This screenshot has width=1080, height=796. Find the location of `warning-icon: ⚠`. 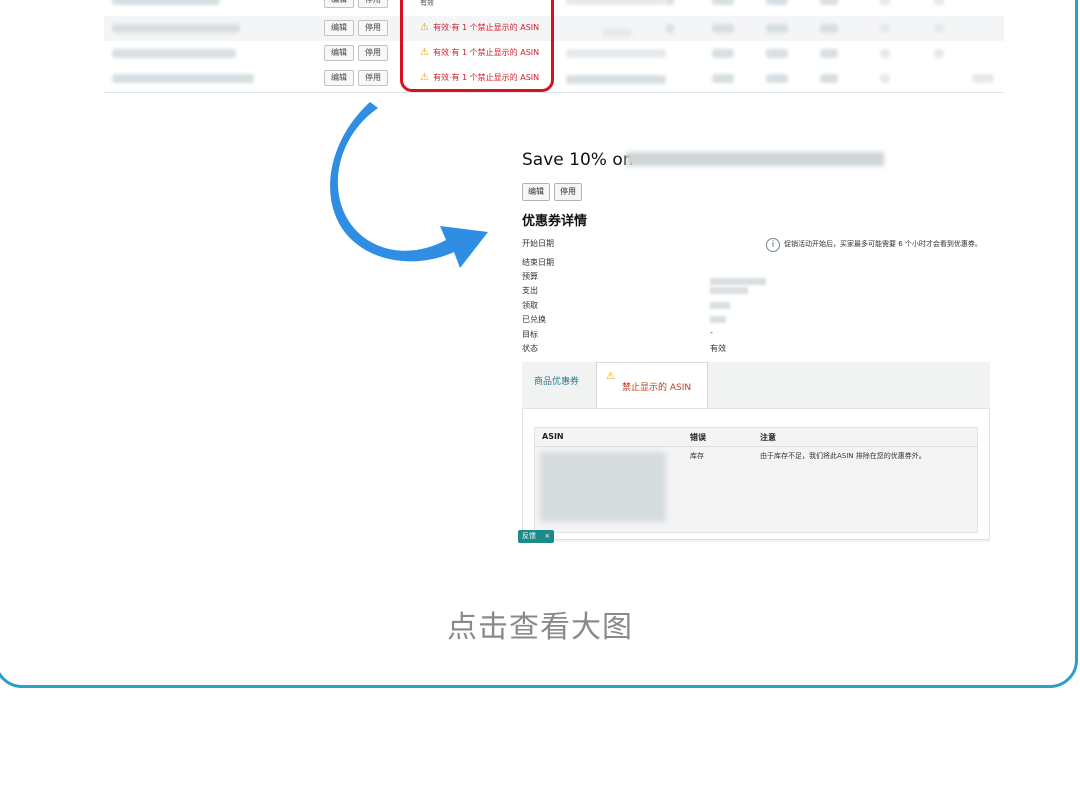

warning-icon: ⚠ is located at coordinates (610, 376).